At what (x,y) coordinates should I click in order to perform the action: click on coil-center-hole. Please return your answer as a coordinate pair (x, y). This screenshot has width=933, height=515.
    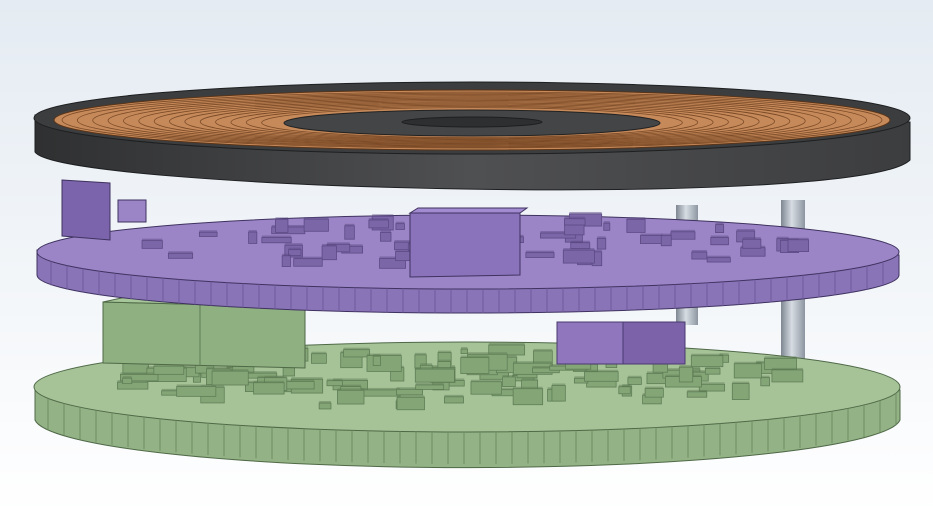
    Looking at the image, I should click on (472, 122).